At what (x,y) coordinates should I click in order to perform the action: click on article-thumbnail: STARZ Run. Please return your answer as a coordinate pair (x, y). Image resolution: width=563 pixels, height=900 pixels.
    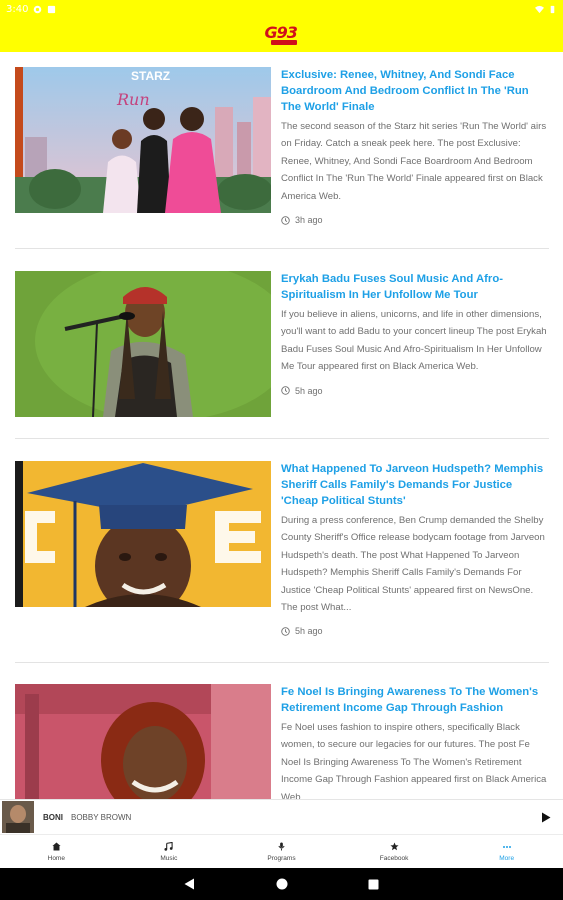
    Looking at the image, I should click on (143, 140).